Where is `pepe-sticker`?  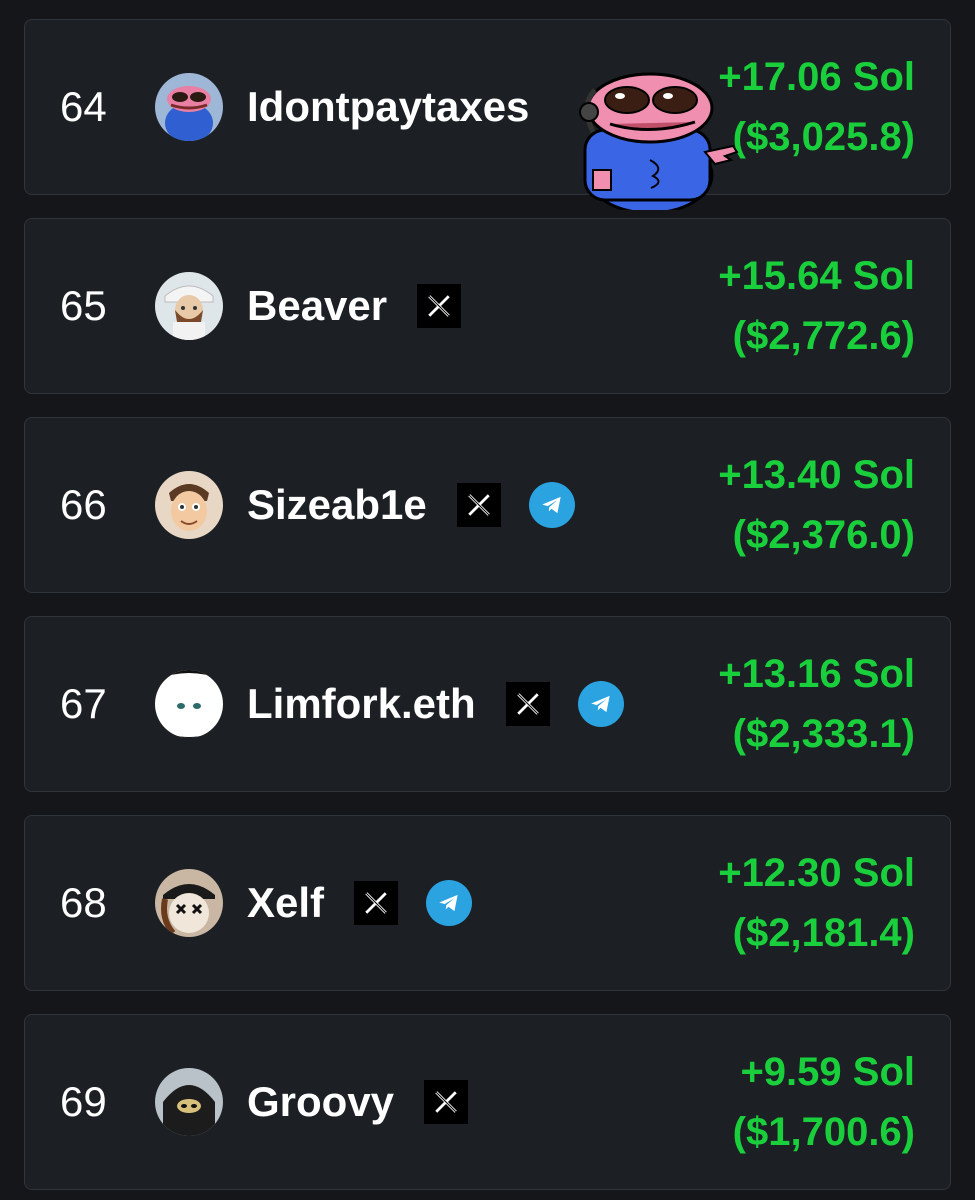 pepe-sticker is located at coordinates (659, 141).